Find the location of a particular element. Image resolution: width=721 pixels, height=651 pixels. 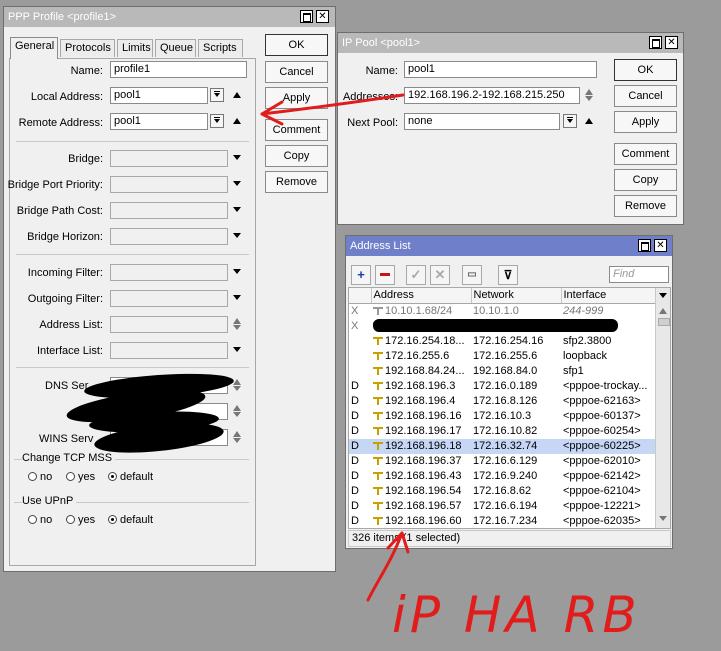

upnp-default-radio: default is located at coordinates (130, 520).